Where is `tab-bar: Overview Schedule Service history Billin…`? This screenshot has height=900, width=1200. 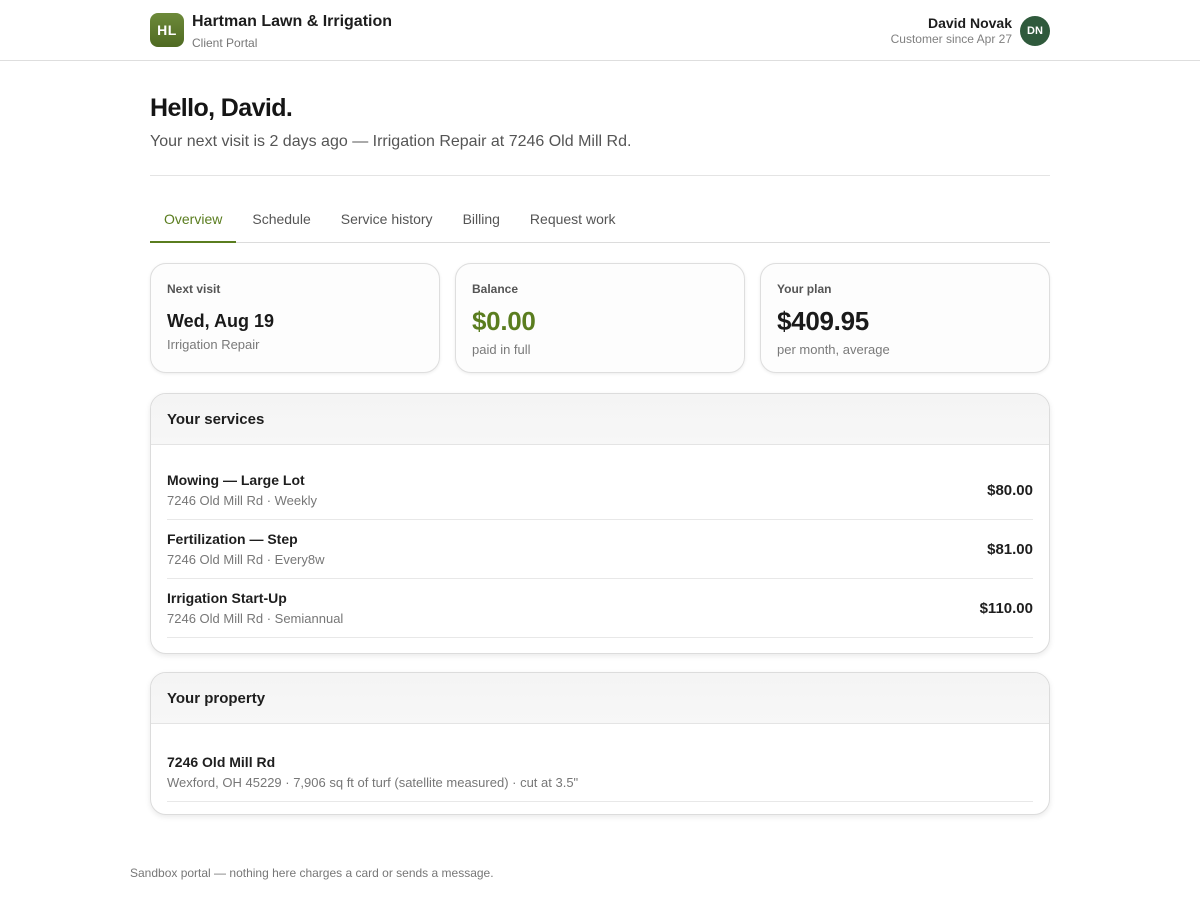
tab-bar: Overview Schedule Service history Billin… is located at coordinates (600, 221).